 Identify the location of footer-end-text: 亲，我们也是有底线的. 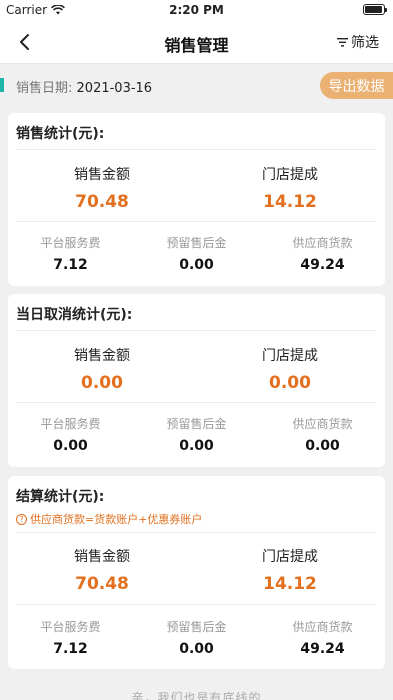
(196, 695).